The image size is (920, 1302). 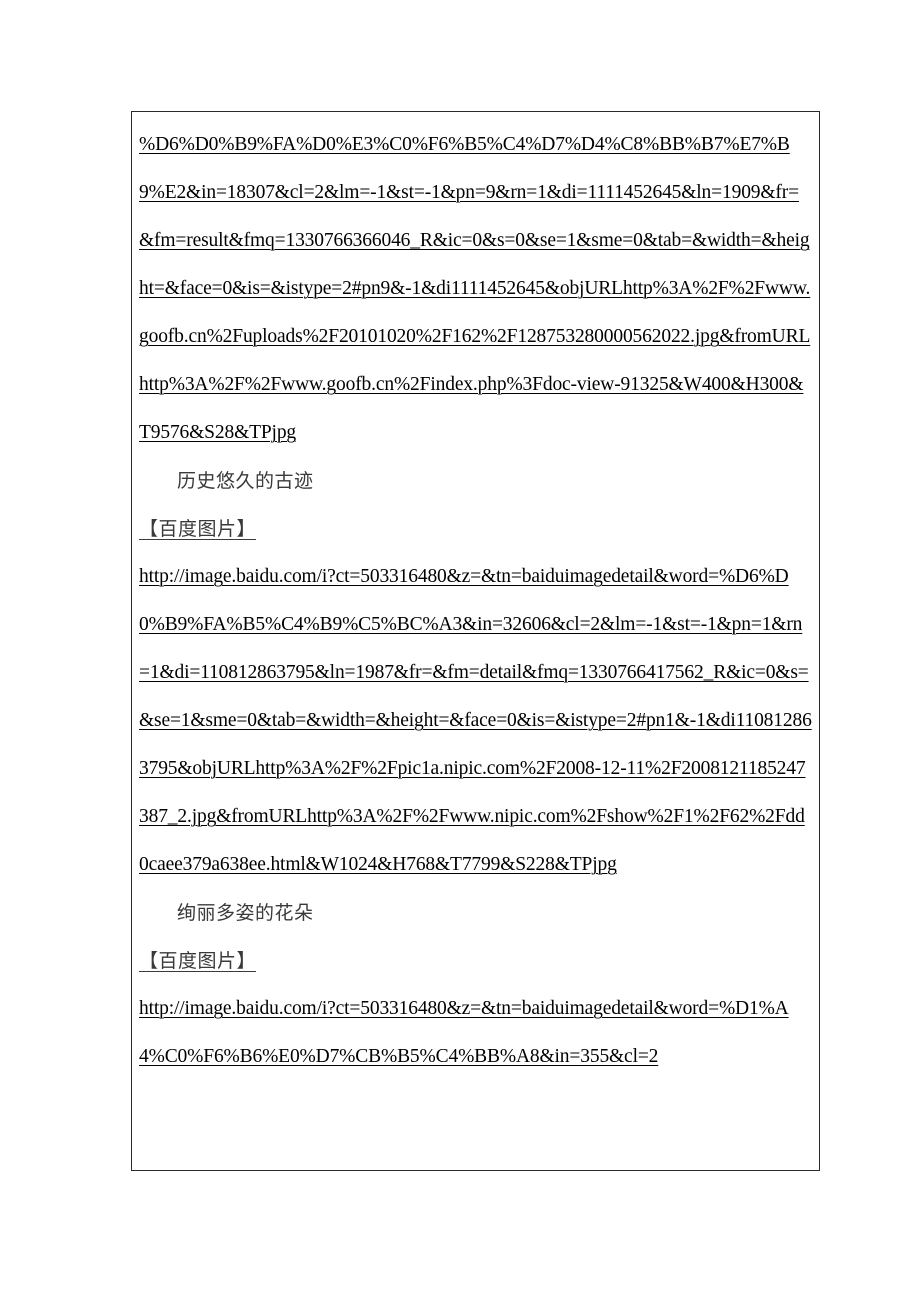 I want to click on baidu-image-tag-link-2: 【百度图片】, so click(x=197, y=961).